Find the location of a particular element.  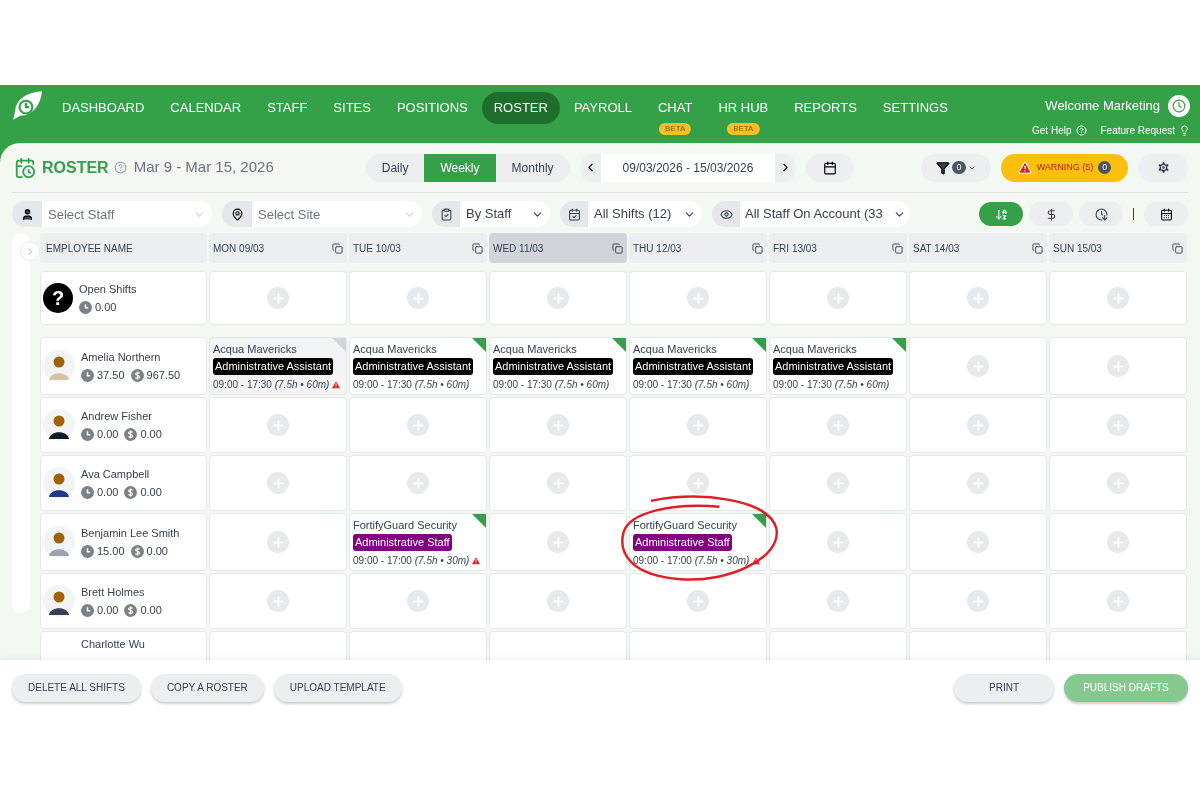

settings-icon is located at coordinates (1163, 167).